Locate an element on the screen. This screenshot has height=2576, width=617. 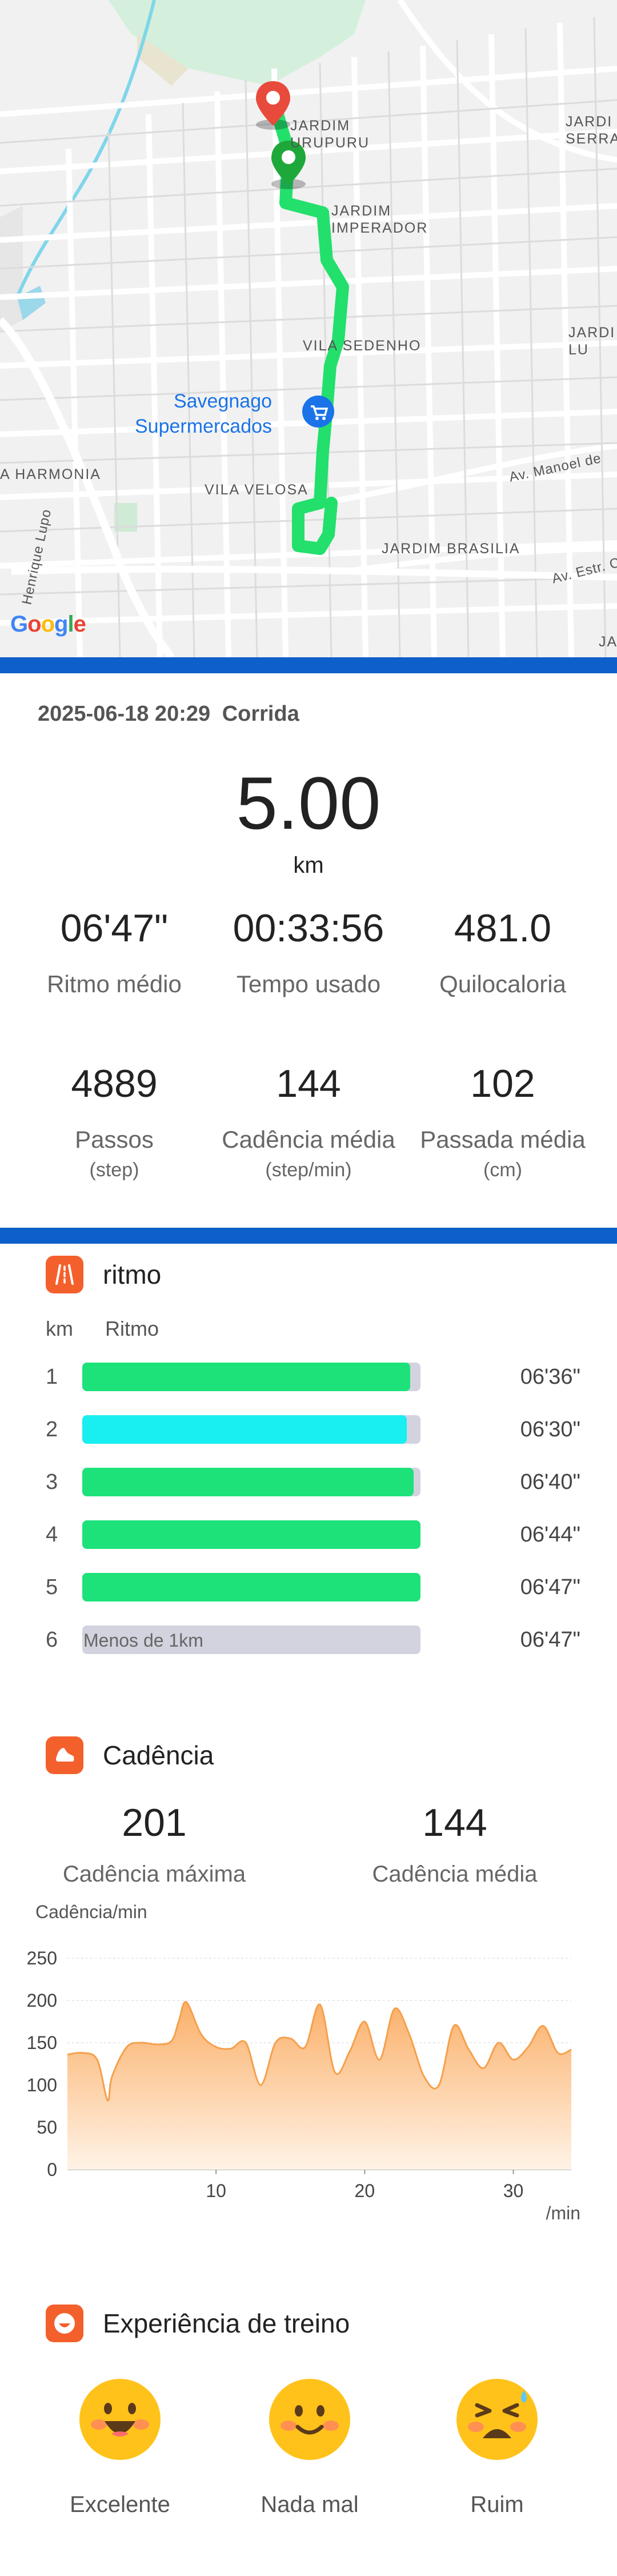
chart-y-tick-label: 100 is located at coordinates (42, 2085).